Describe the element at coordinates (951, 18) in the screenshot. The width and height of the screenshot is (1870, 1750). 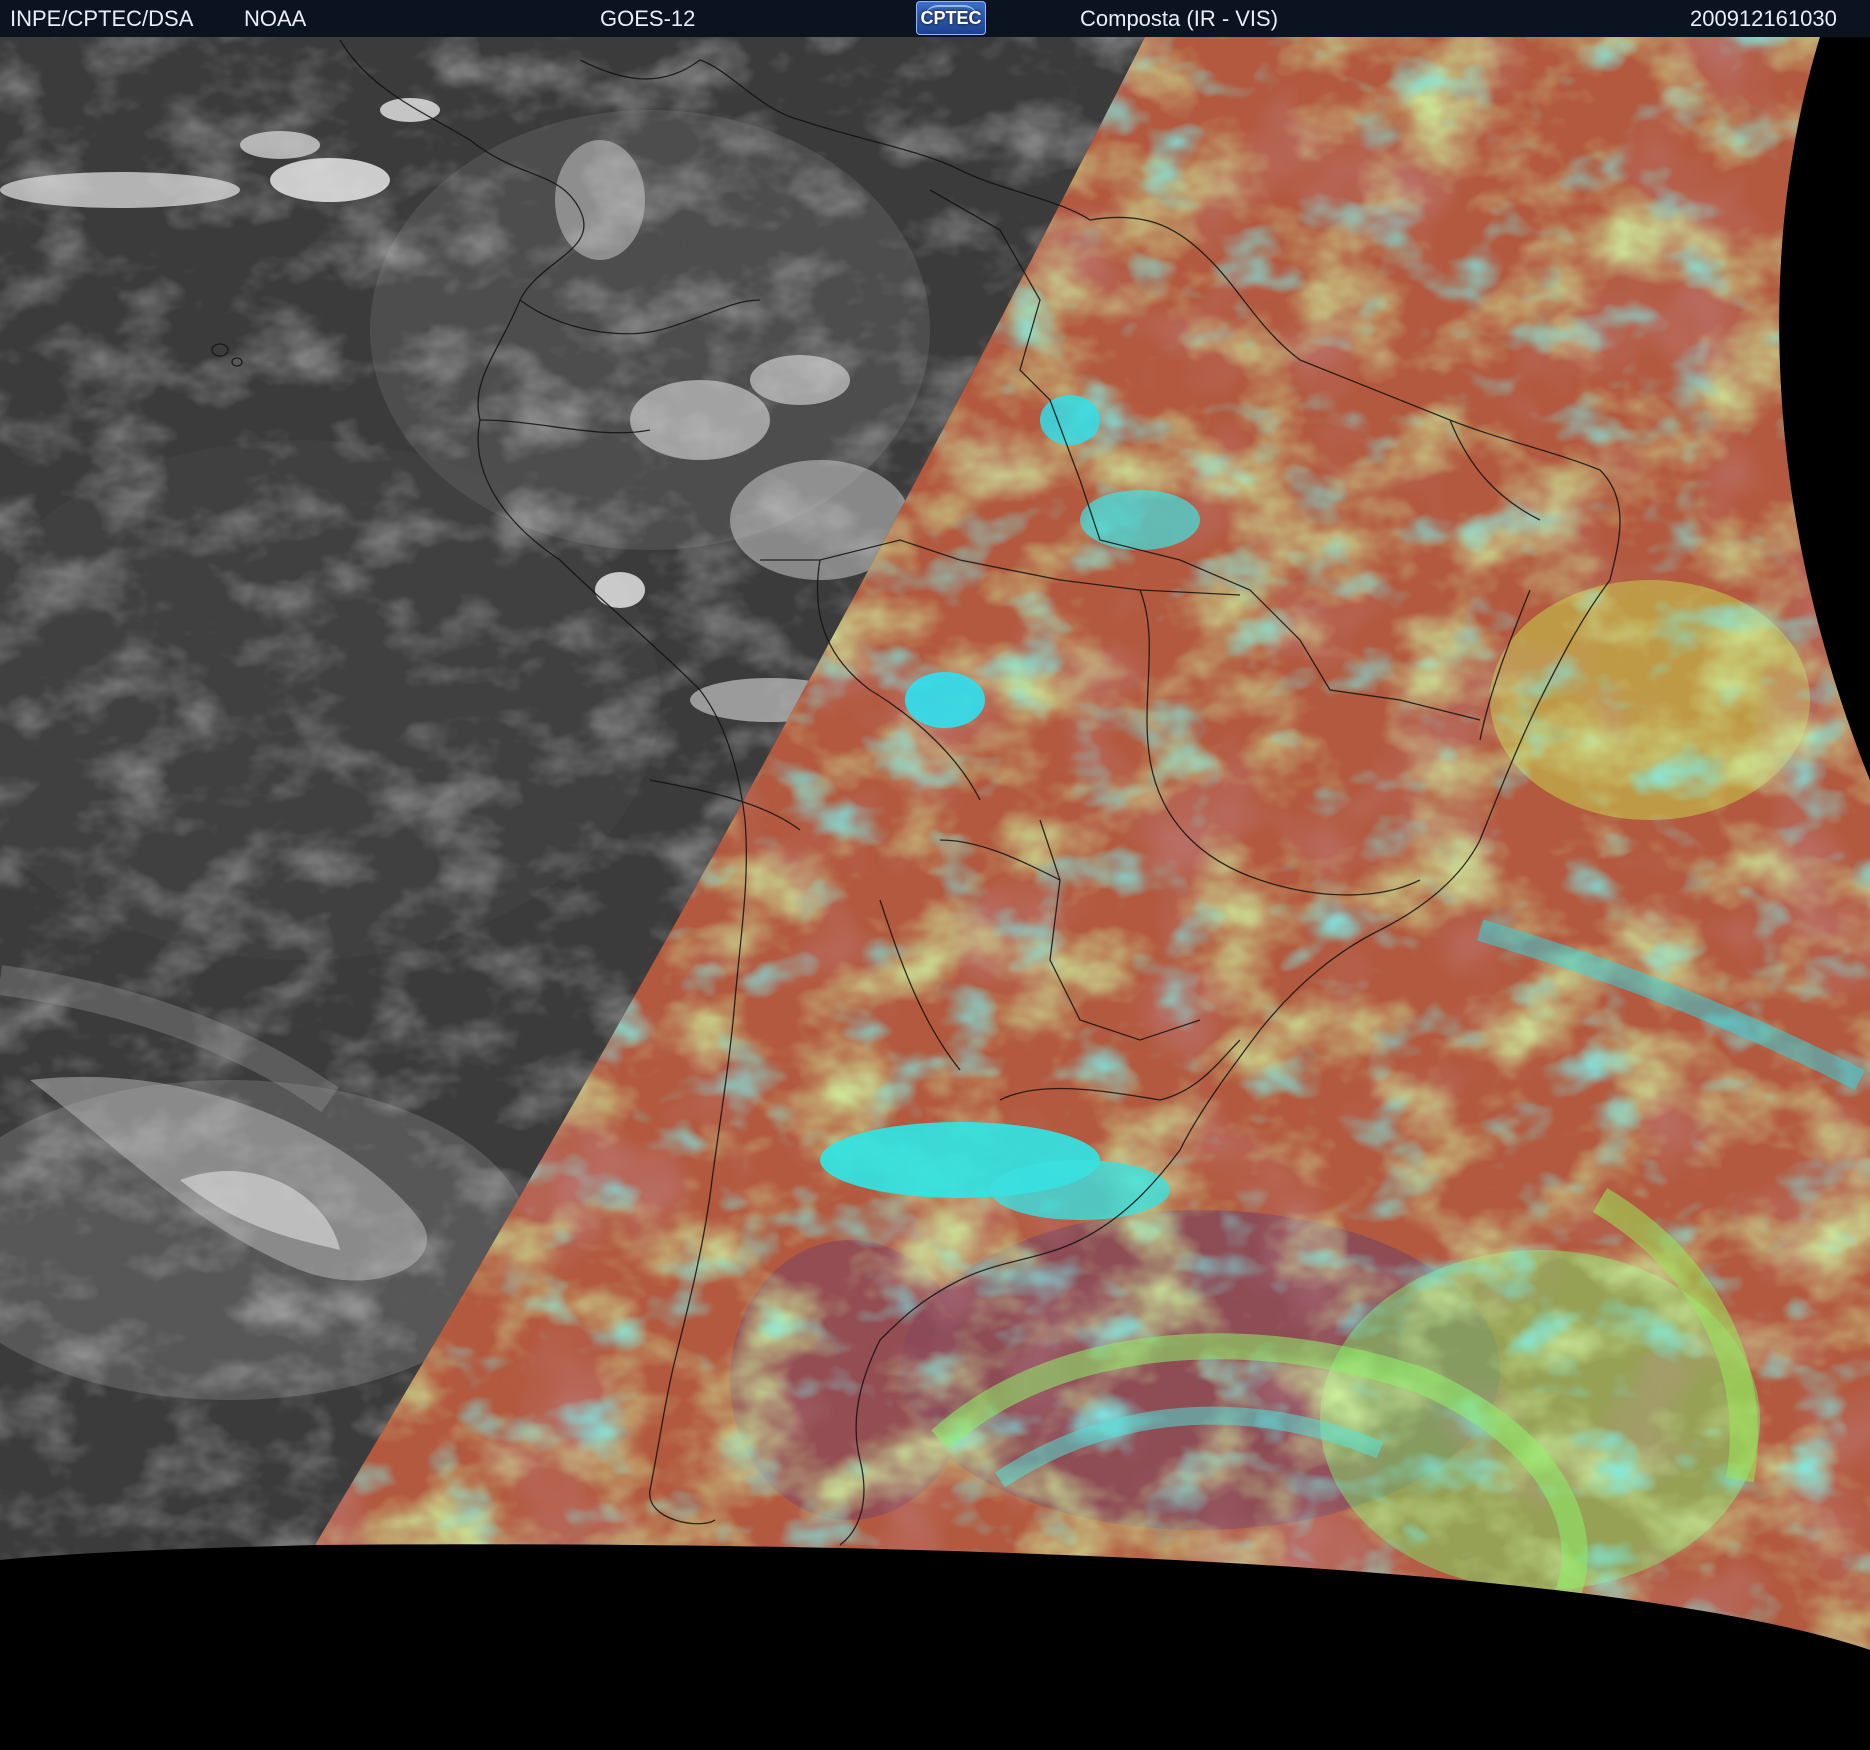
I see `cptec-logo: CPTEC` at that location.